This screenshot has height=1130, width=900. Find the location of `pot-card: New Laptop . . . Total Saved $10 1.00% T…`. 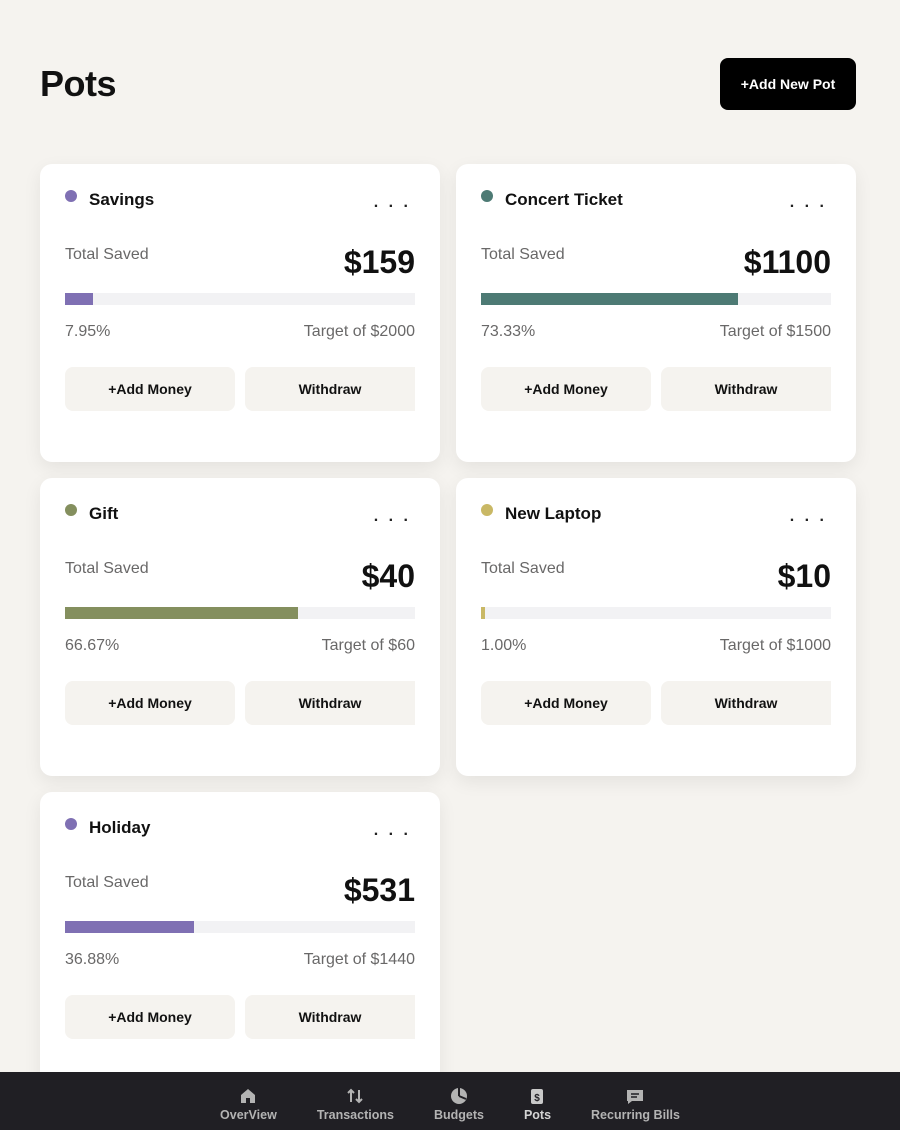

pot-card: New Laptop . . . Total Saved $10 1.00% T… is located at coordinates (656, 627).